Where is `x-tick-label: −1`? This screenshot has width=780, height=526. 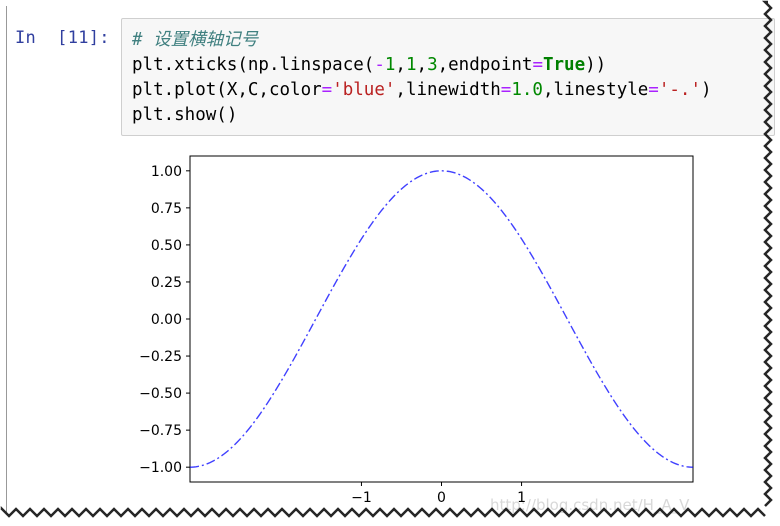
x-tick-label: −1 is located at coordinates (361, 498).